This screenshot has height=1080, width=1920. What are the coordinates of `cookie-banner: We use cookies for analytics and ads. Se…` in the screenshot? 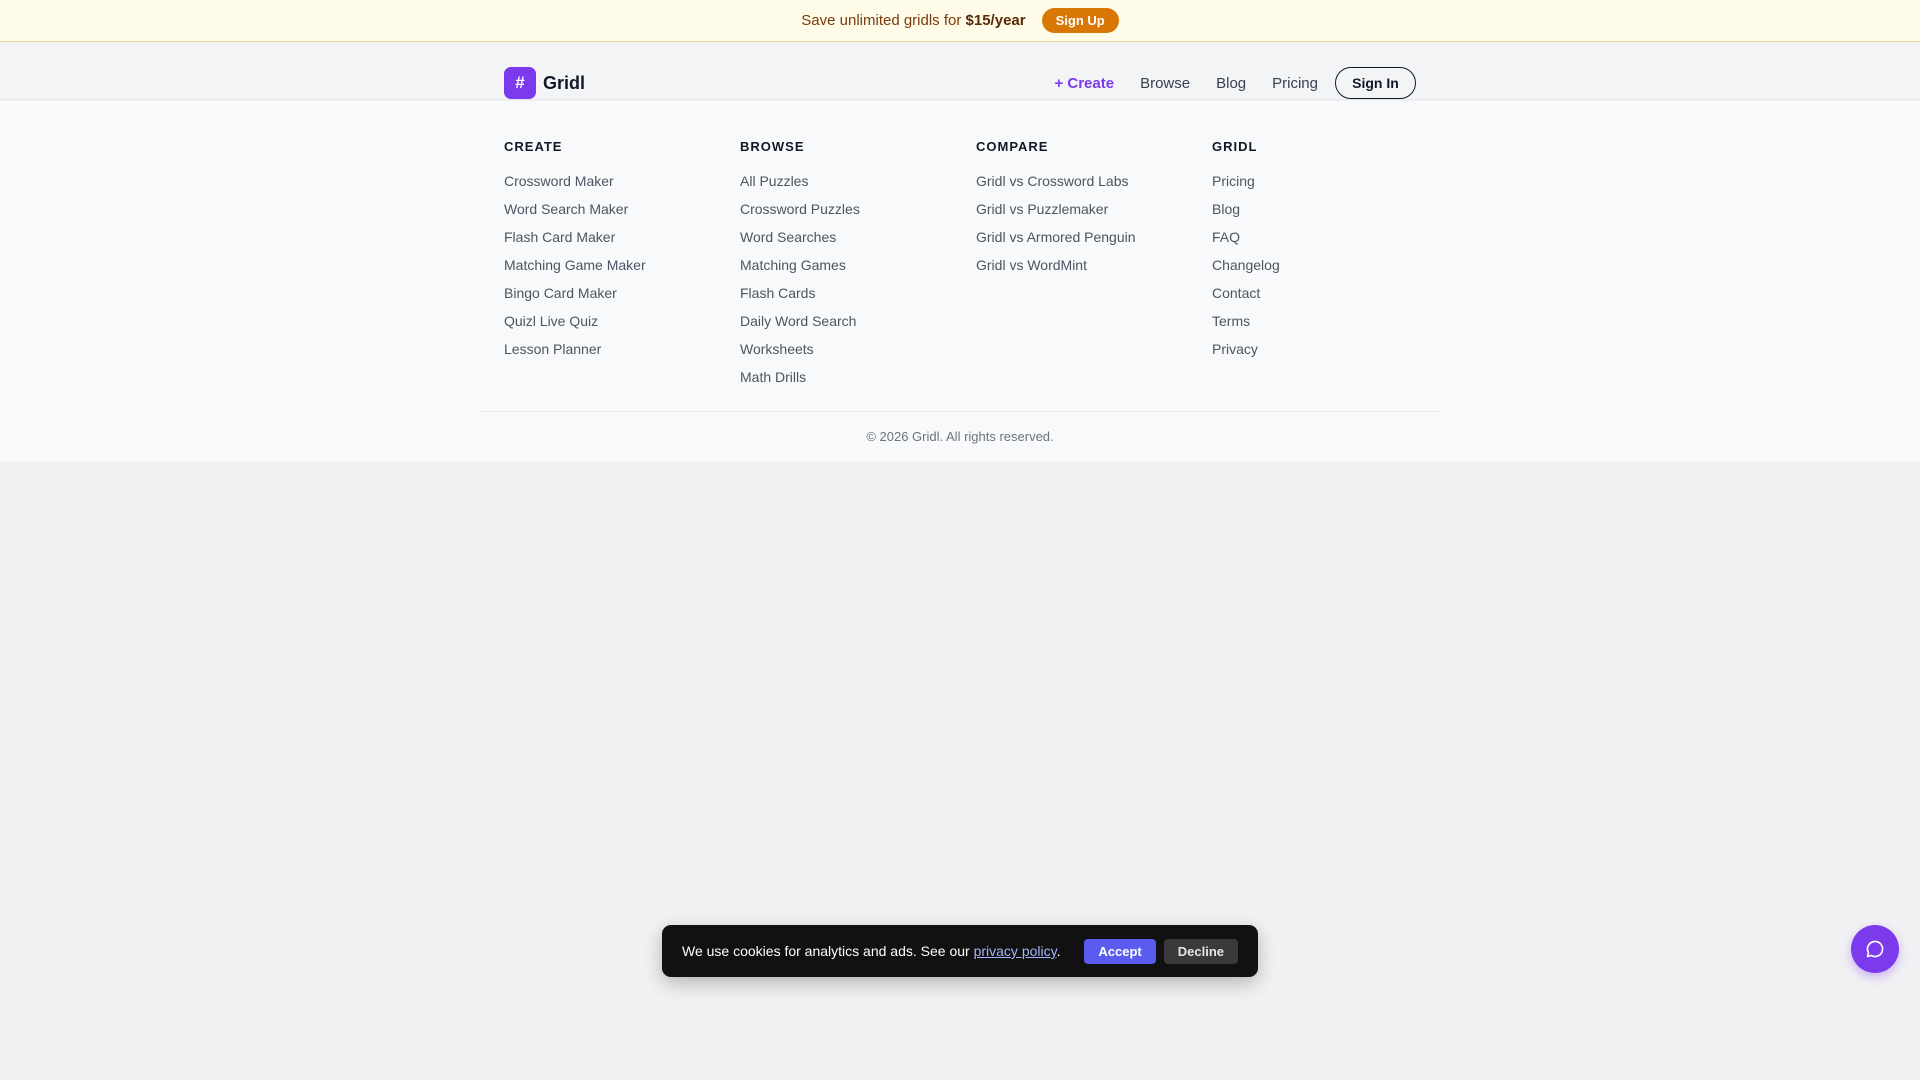 It's located at (960, 951).